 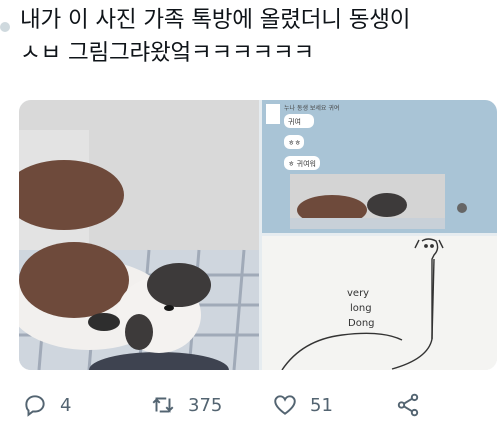 What do you see at coordinates (285, 405) in the screenshot?
I see `heart-icon` at bounding box center [285, 405].